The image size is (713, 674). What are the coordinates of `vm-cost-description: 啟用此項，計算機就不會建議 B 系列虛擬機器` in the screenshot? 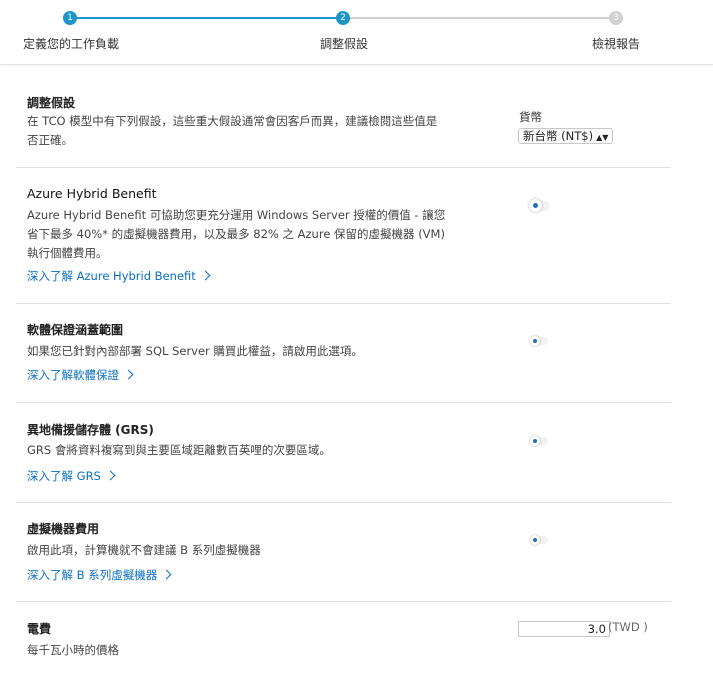 It's located at (144, 550).